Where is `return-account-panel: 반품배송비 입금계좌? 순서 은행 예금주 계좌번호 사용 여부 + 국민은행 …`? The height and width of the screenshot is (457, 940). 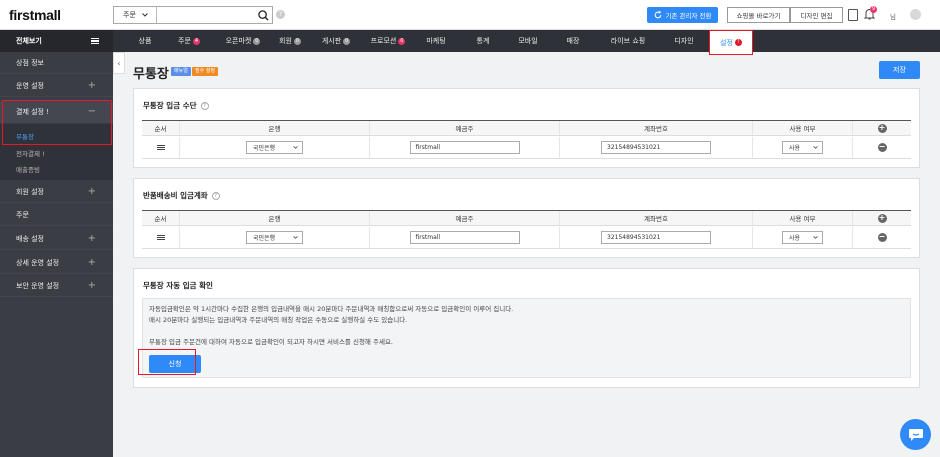
return-account-panel: 반품배송비 입금계좌? 순서 은행 예금주 계좌번호 사용 여부 + 국민은행 … is located at coordinates (526, 218).